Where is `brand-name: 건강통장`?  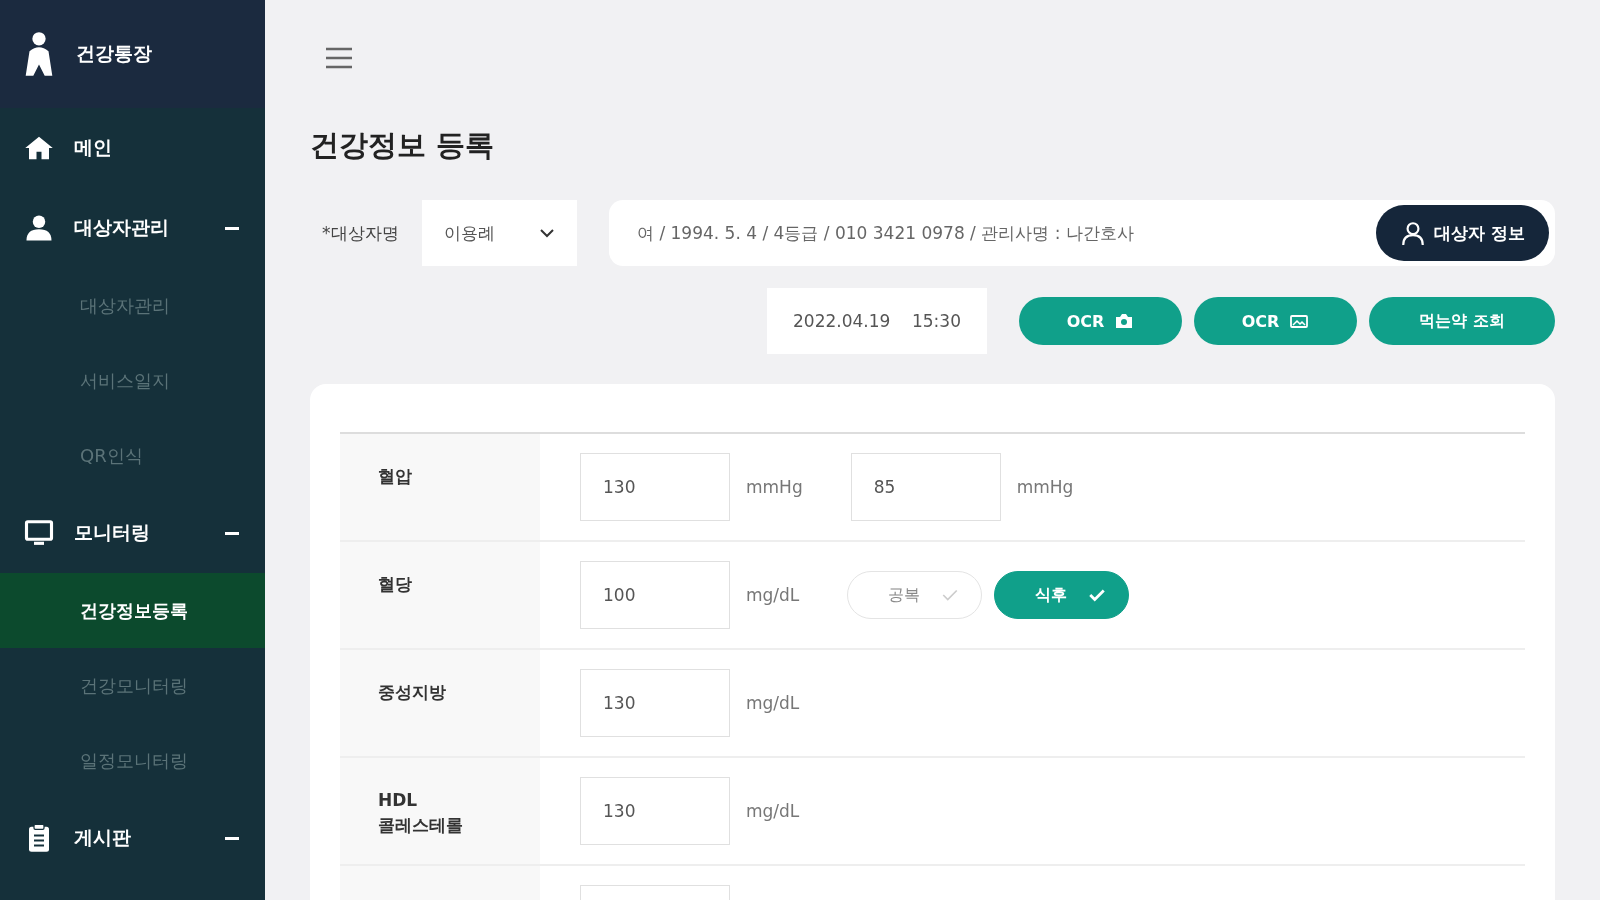
brand-name: 건강통장 is located at coordinates (114, 53).